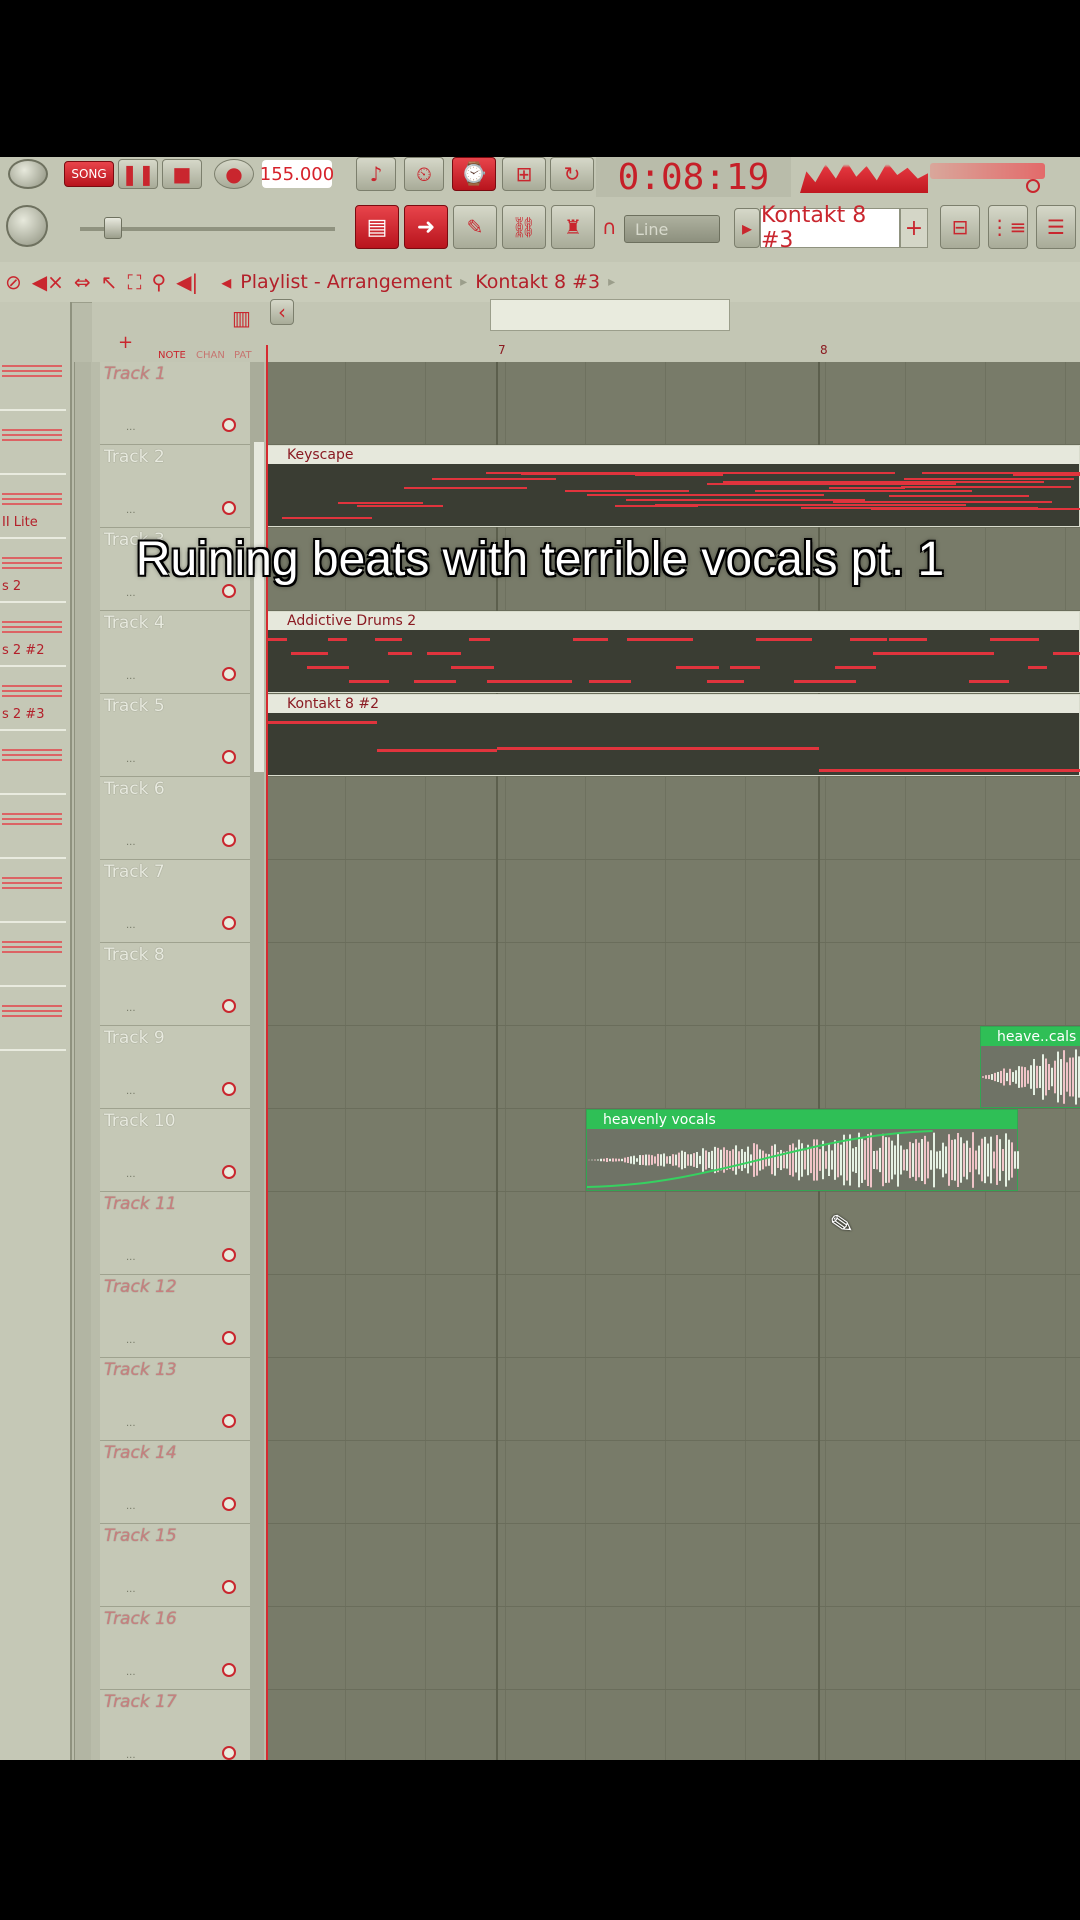  What do you see at coordinates (424, 174) in the screenshot?
I see `wait-for-input-button: ⏲` at bounding box center [424, 174].